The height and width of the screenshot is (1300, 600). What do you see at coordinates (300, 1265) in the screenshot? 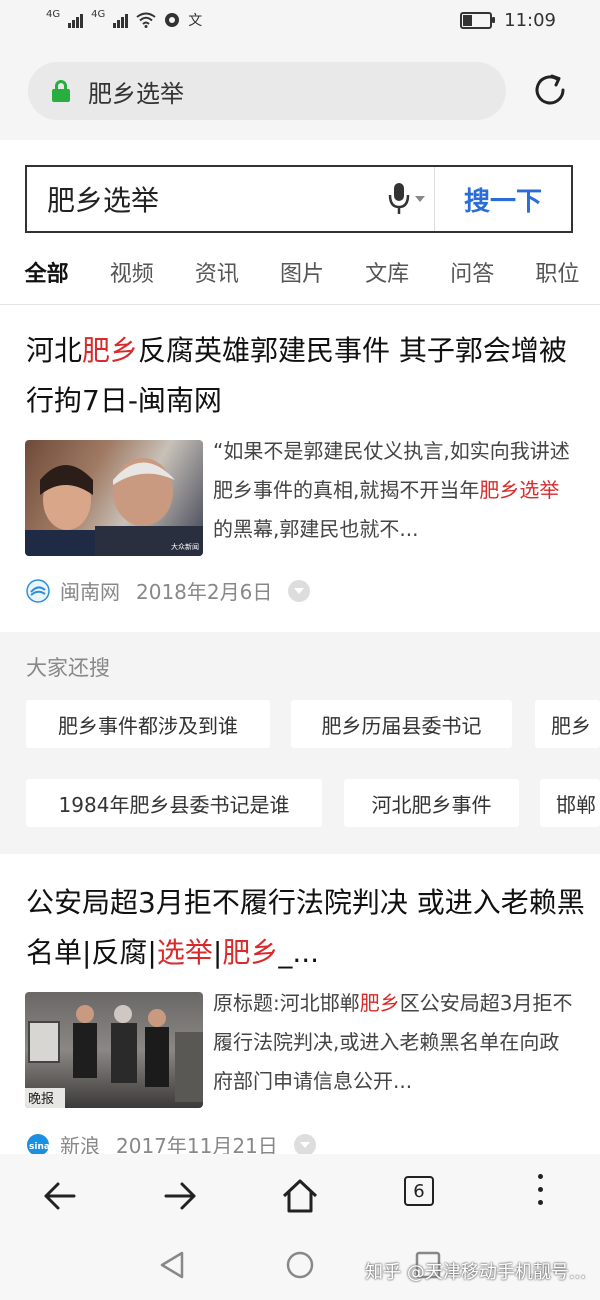
I see `nav-home-icon` at bounding box center [300, 1265].